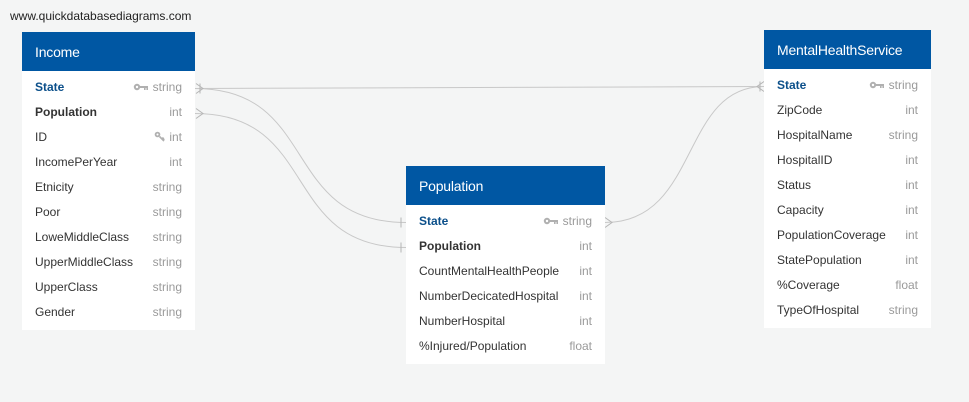 The height and width of the screenshot is (402, 969). I want to click on link-income-state-population-state, so click(300, 155).